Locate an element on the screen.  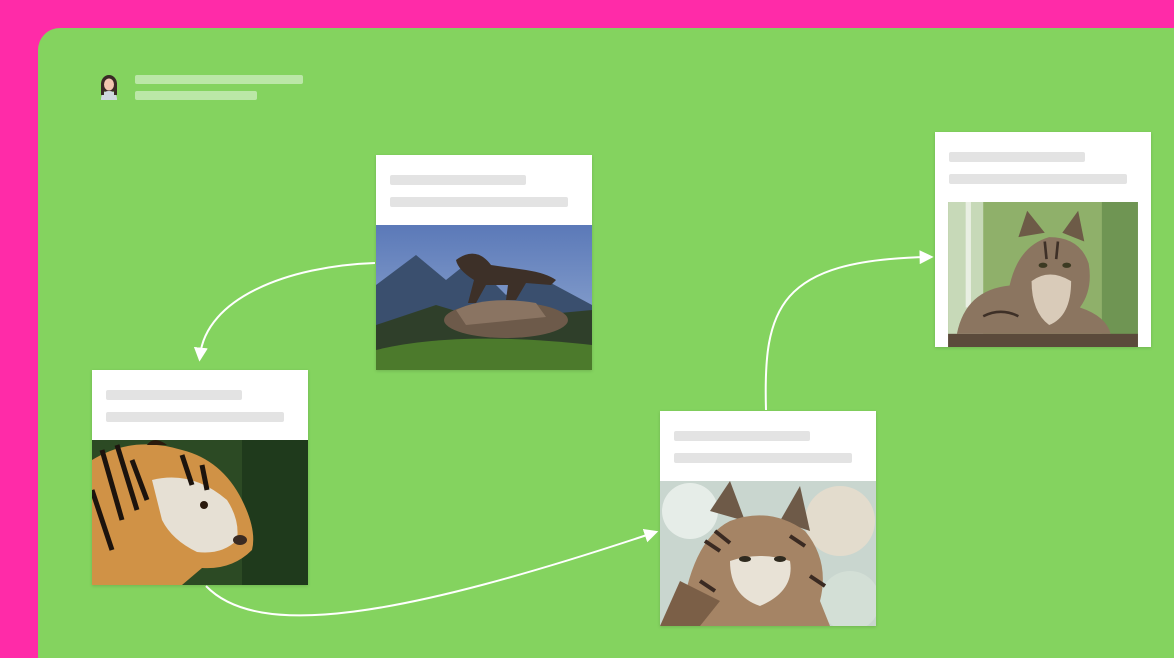
card-lynx is located at coordinates (768, 518).